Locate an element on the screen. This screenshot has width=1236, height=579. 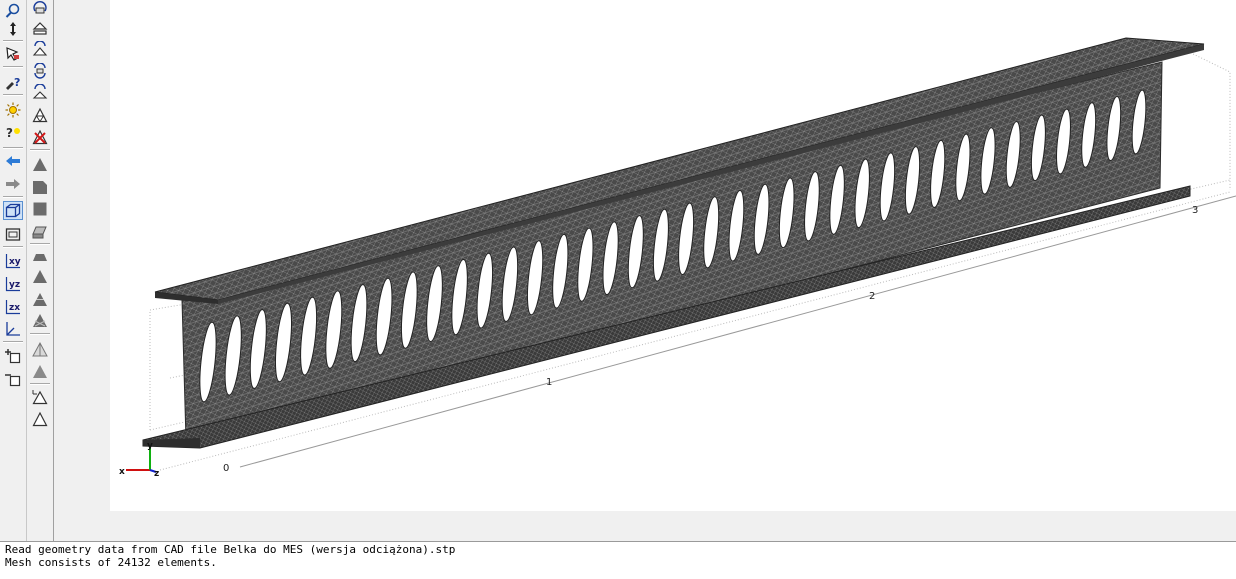
triangle-cross-icon is located at coordinates (40, 319).